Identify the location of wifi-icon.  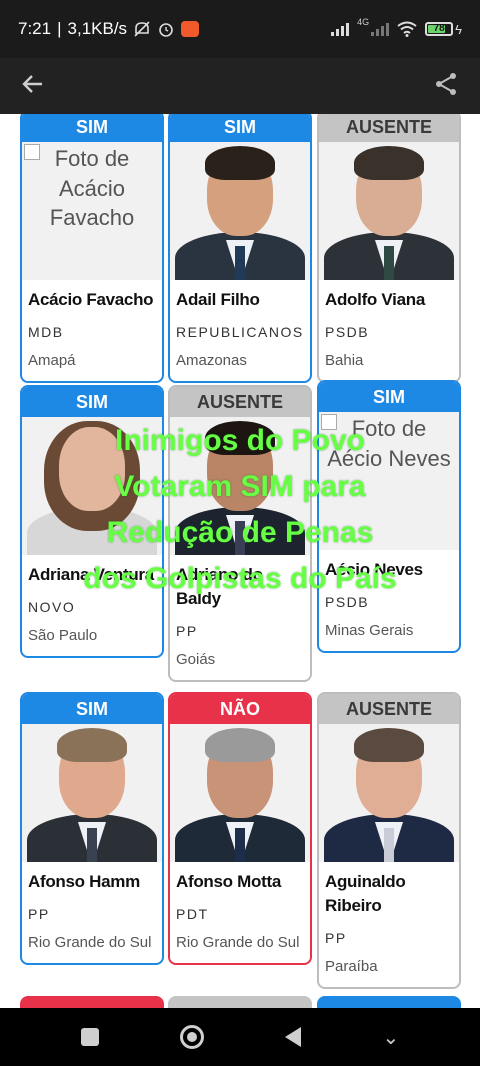
(407, 29).